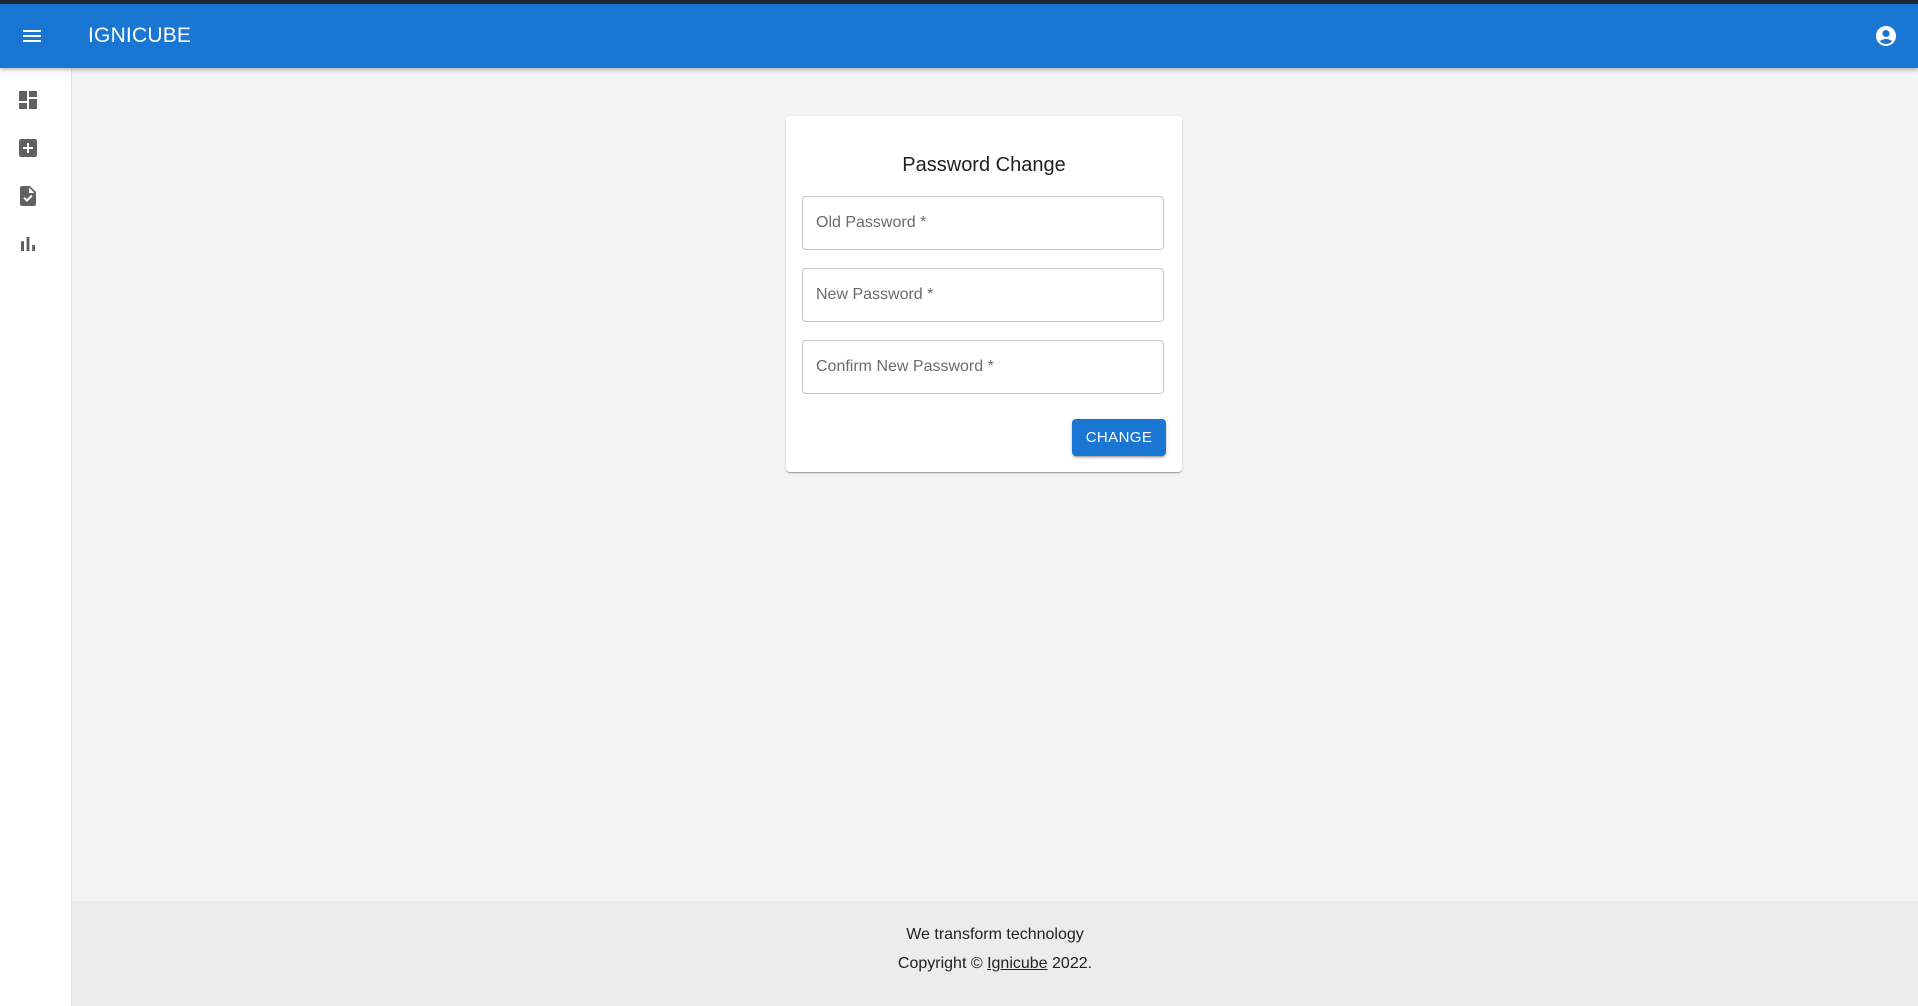 The width and height of the screenshot is (1918, 1006). I want to click on task-file-icon, so click(28, 196).